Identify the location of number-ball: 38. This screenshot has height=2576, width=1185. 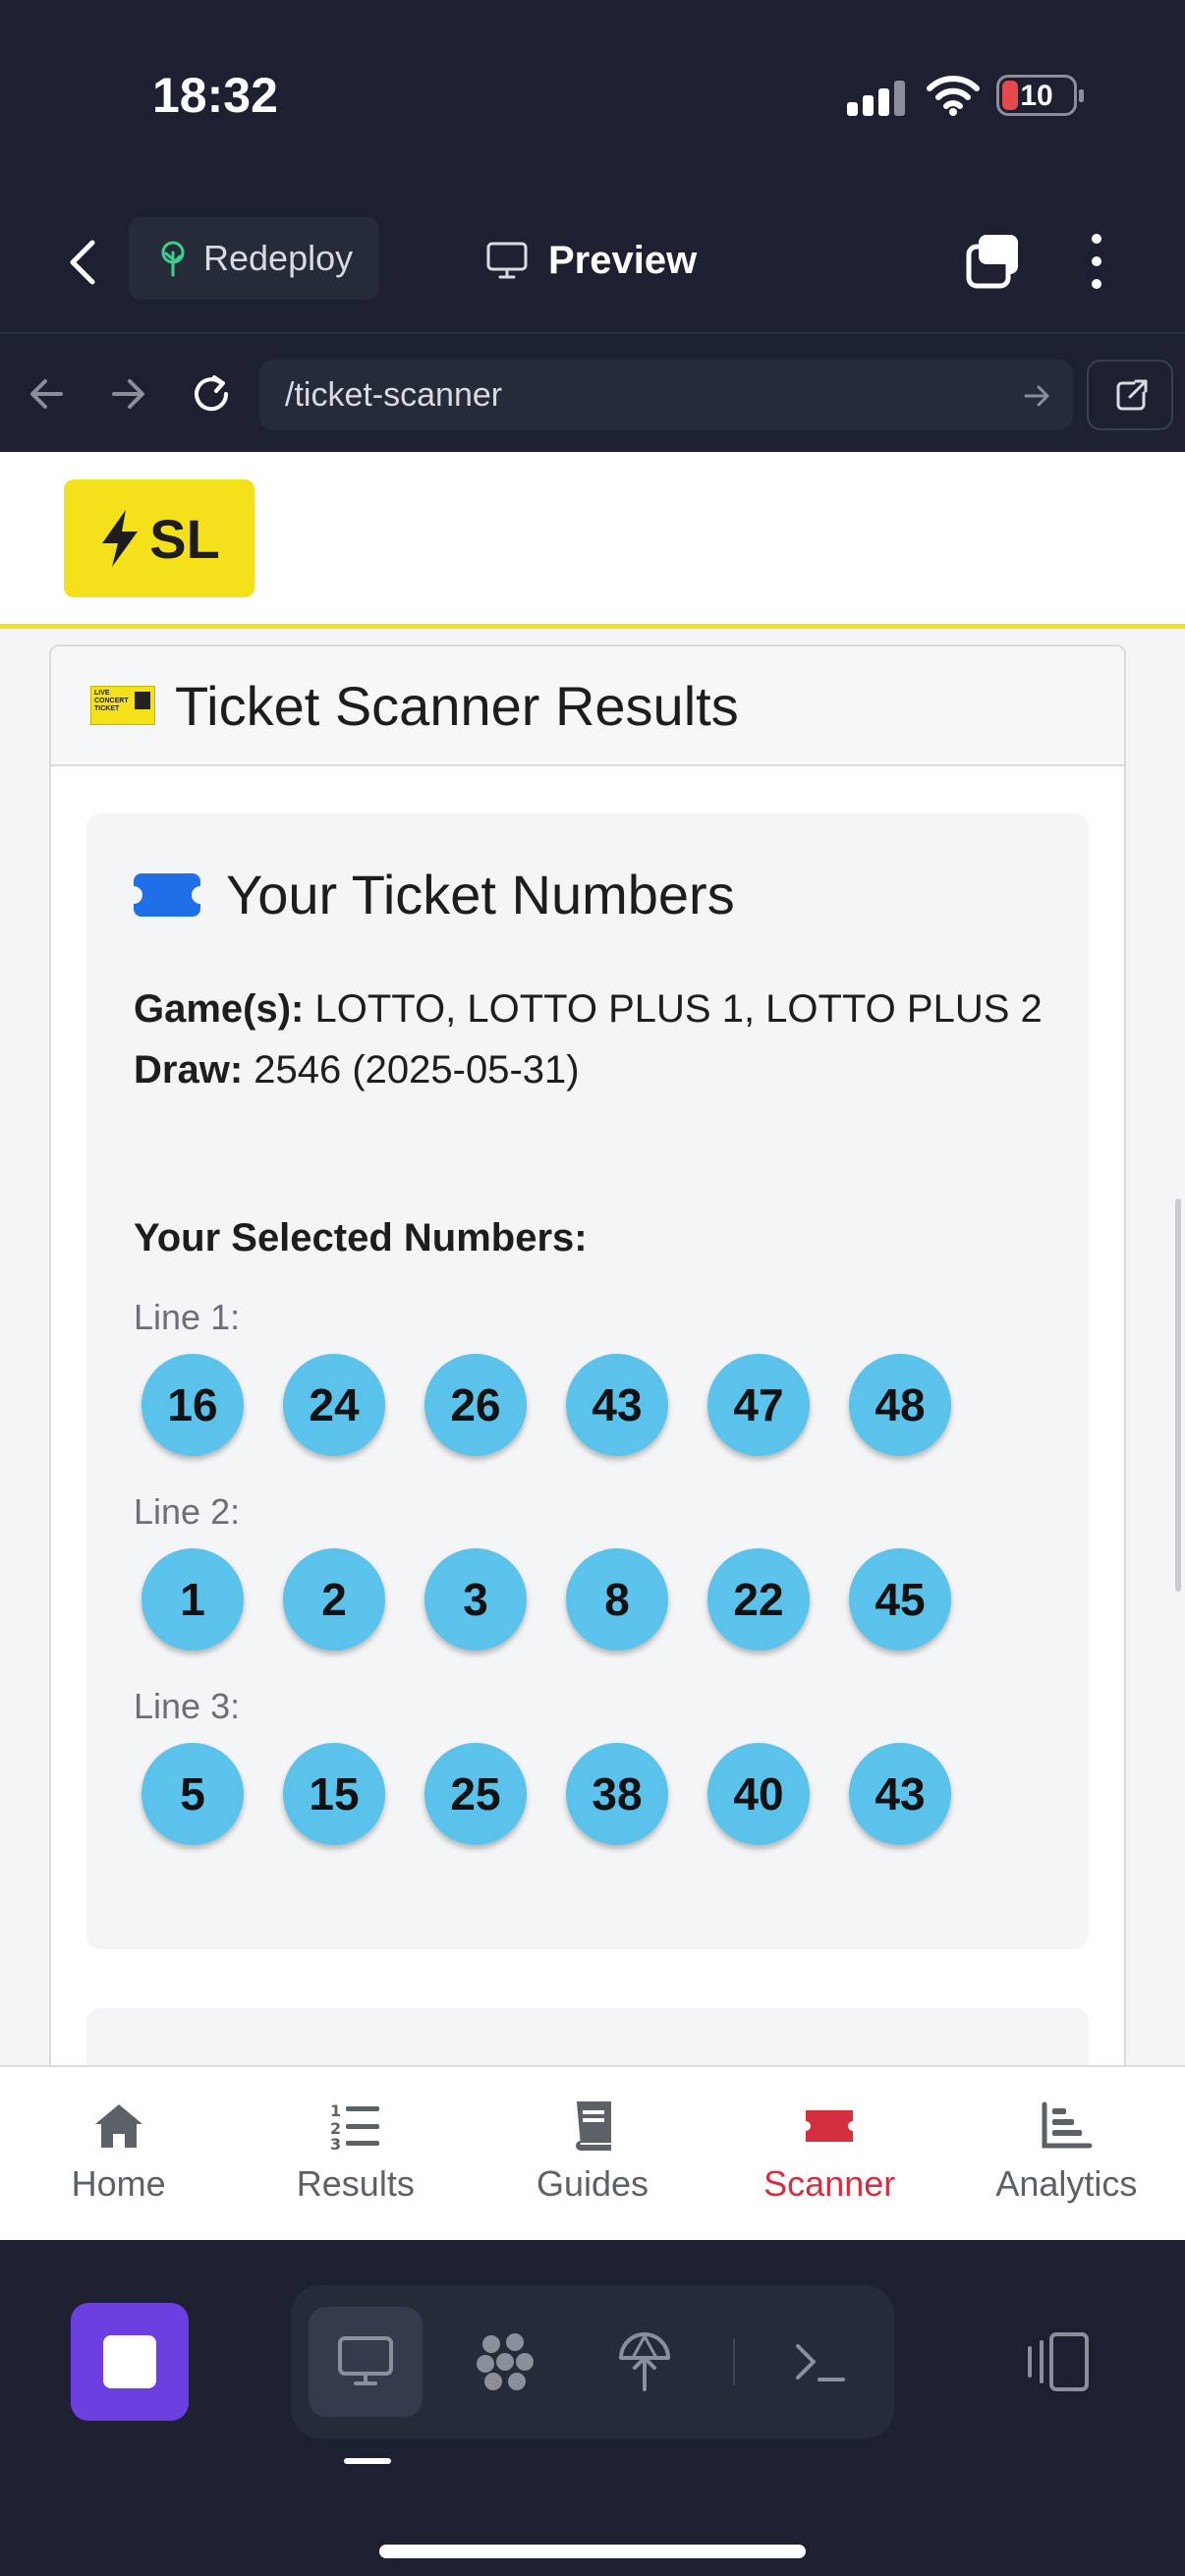
(617, 1794).